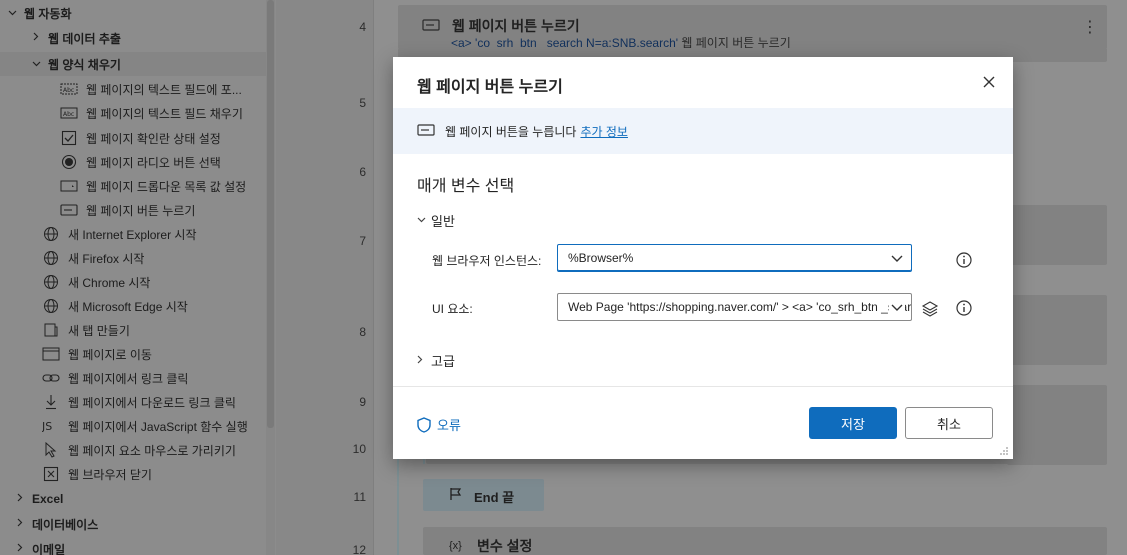 This screenshot has height=555, width=1127. What do you see at coordinates (604, 132) in the screenshot?
I see `more-info-link: 추가 정보` at bounding box center [604, 132].